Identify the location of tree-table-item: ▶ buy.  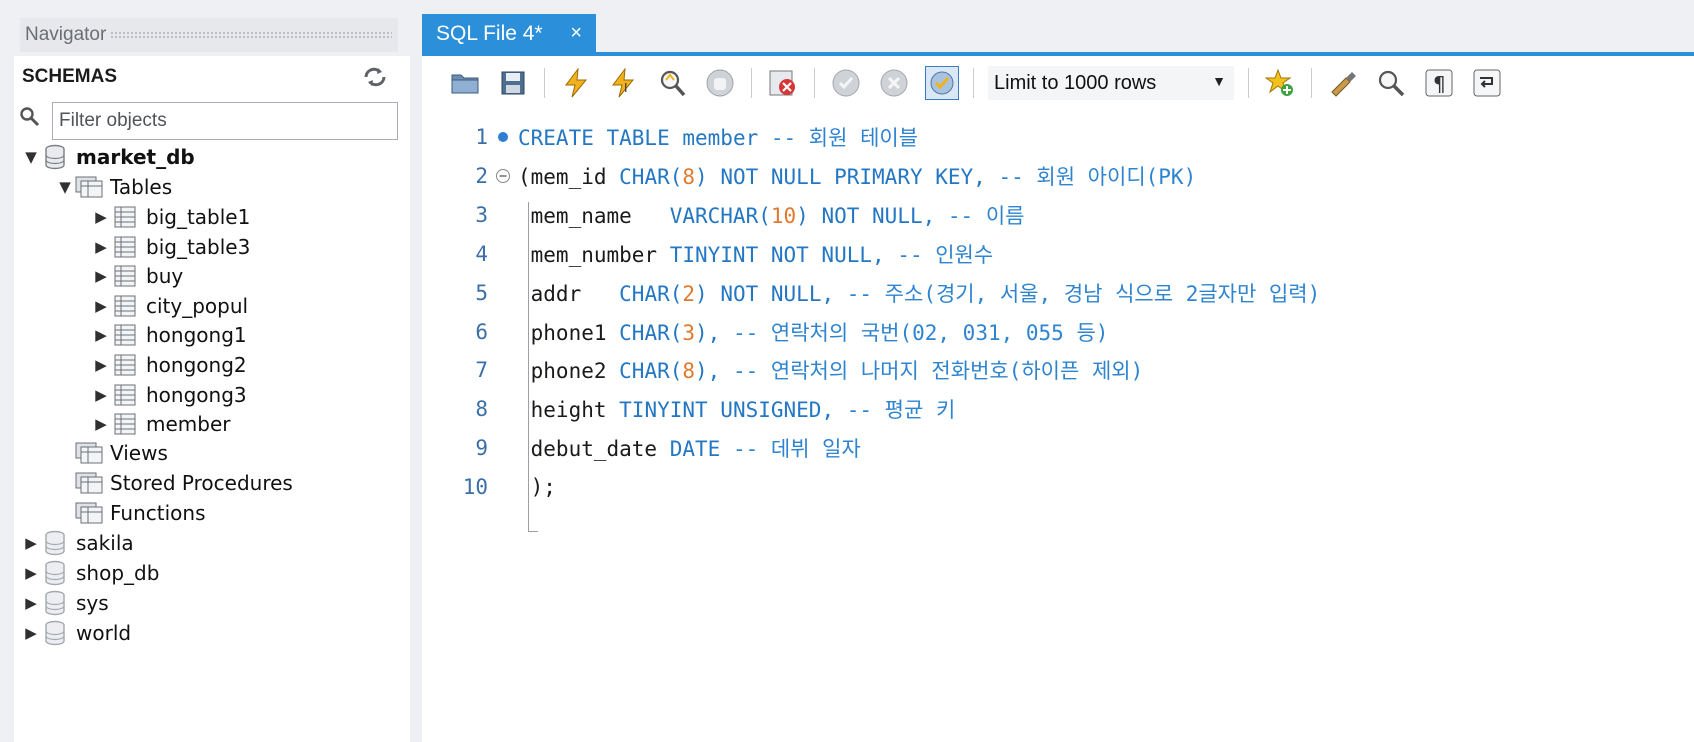
(137, 276).